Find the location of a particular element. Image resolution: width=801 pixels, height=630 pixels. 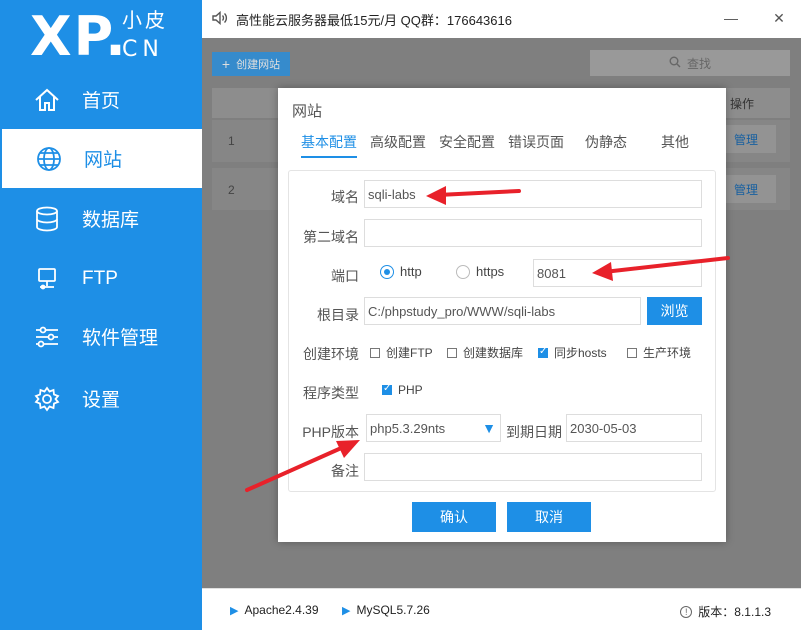

sidebar-item-database: 数据库 is located at coordinates (101, 218).